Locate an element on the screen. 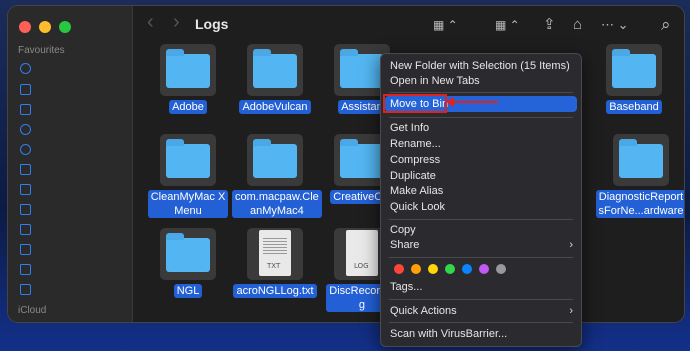 The image size is (690, 351). file-label: acroNGLLog.txt is located at coordinates (275, 291).